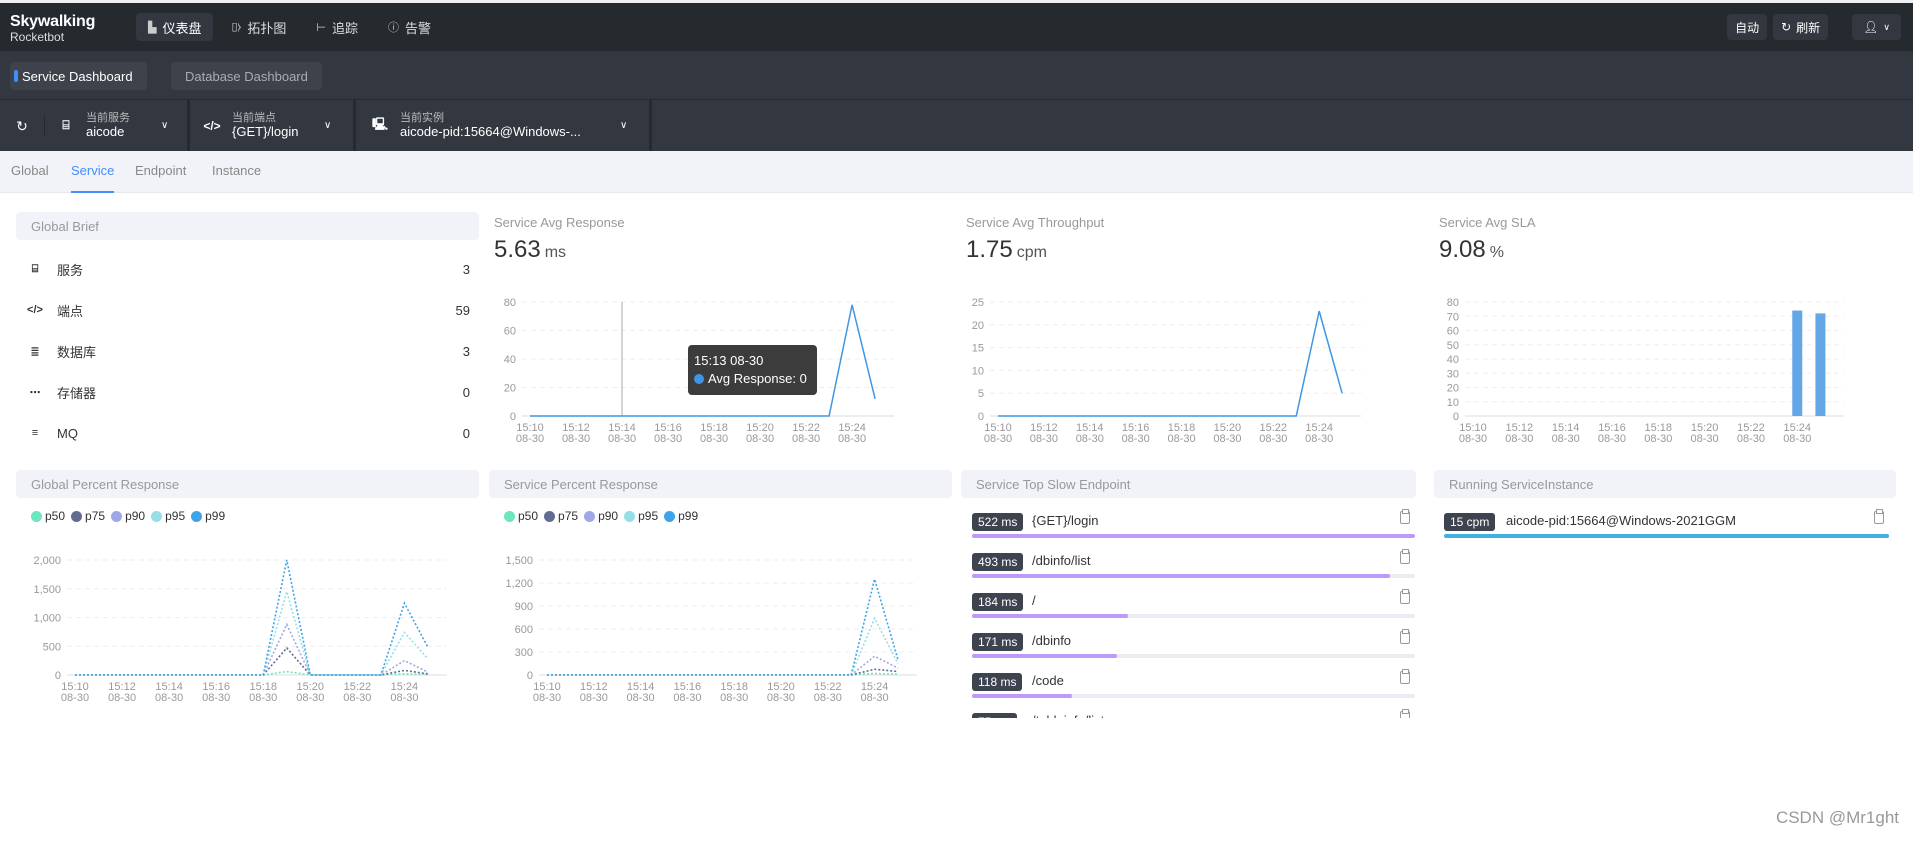 The width and height of the screenshot is (1913, 841). I want to click on y-tick-label: 2,000, so click(47, 561).